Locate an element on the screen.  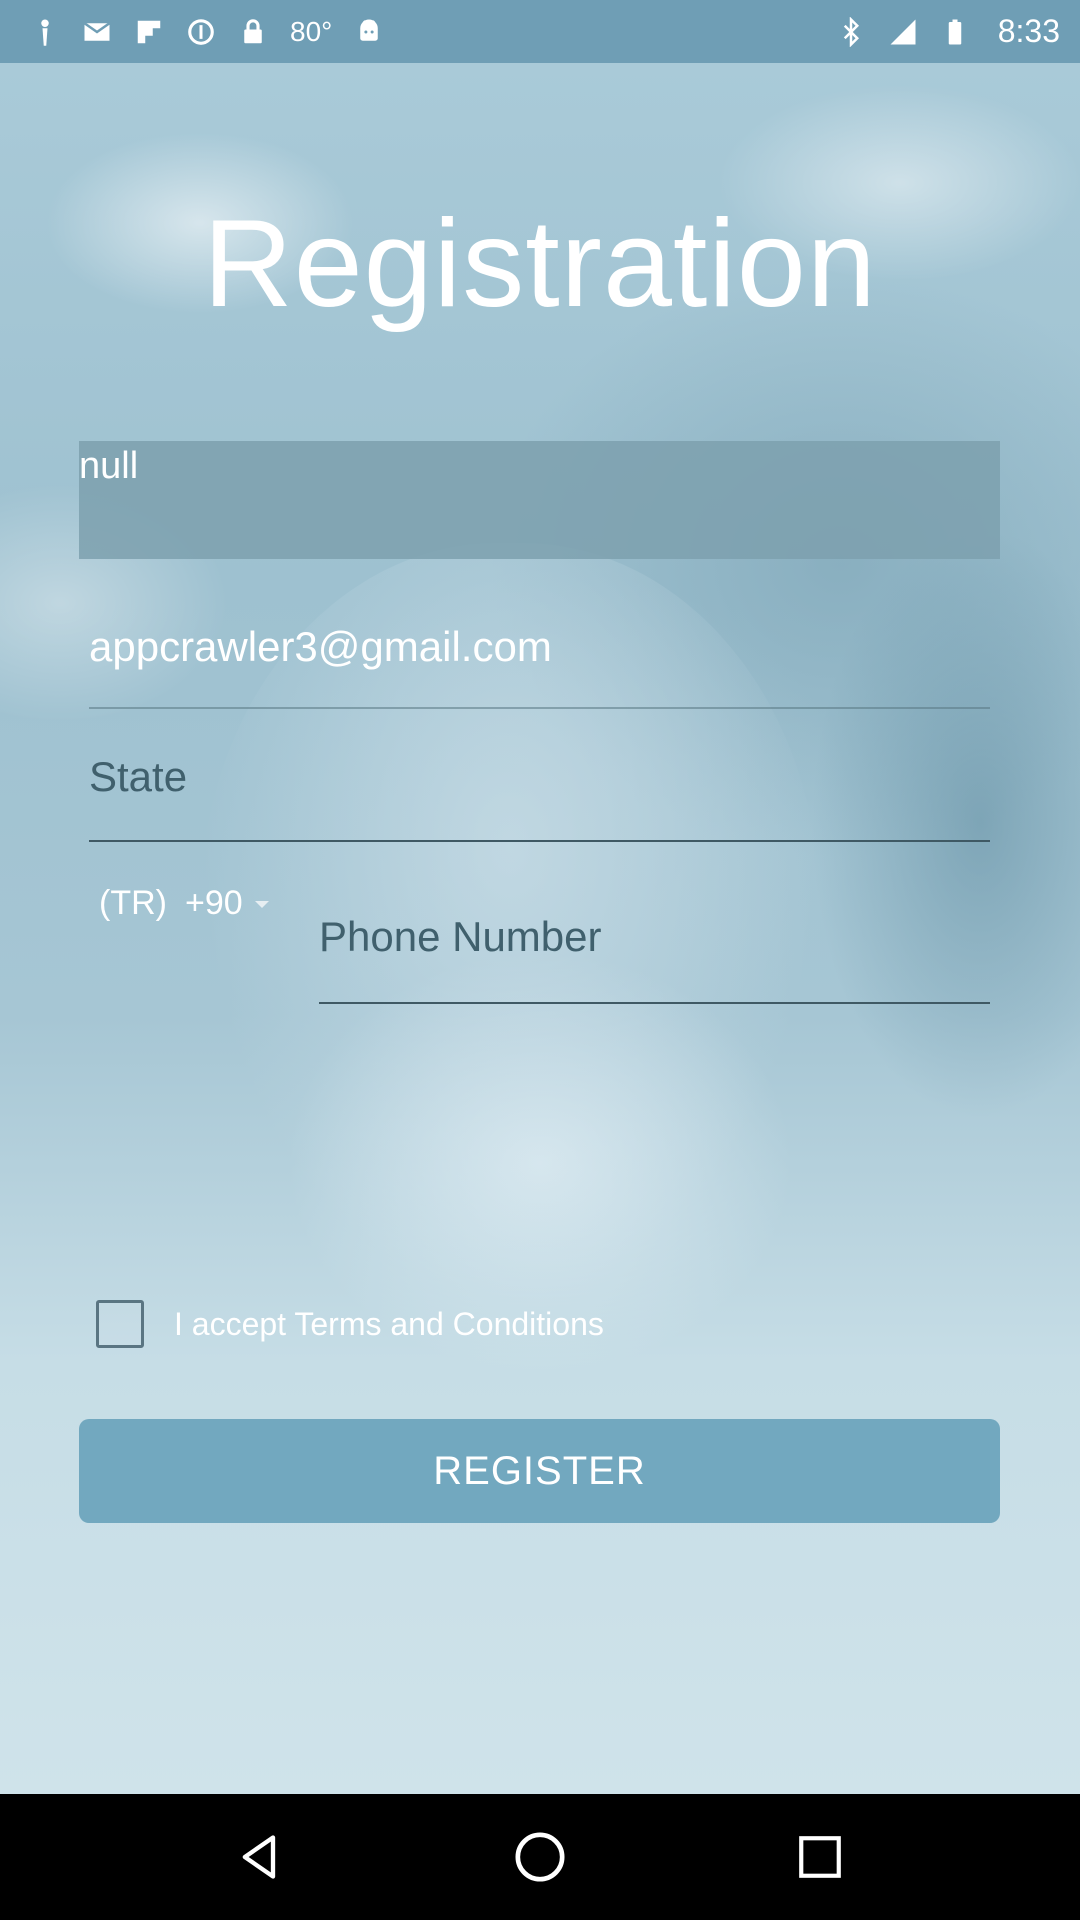
name-field-value: null is located at coordinates (109, 466).